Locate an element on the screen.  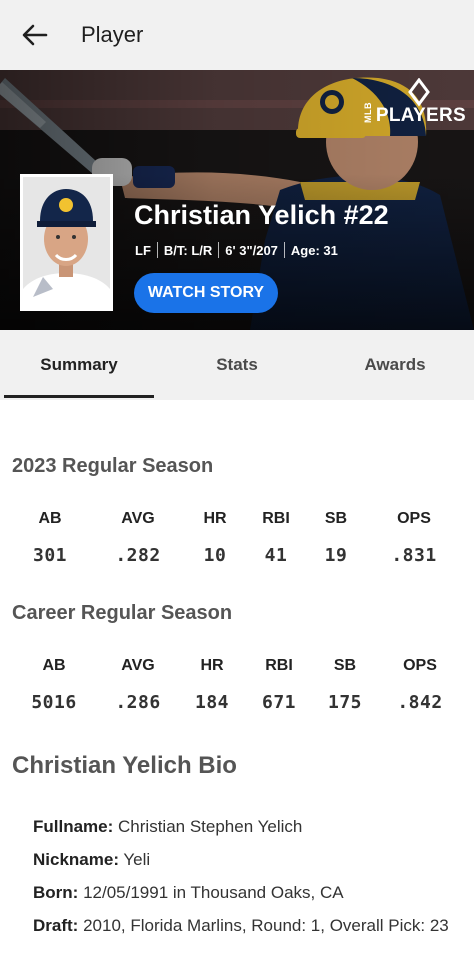
bio-value: Yeli is located at coordinates (137, 859).